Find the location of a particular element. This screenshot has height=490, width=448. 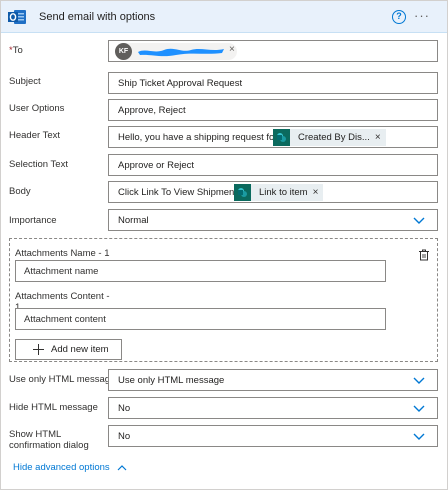

add-new-item-button: Add new item is located at coordinates (68, 349).